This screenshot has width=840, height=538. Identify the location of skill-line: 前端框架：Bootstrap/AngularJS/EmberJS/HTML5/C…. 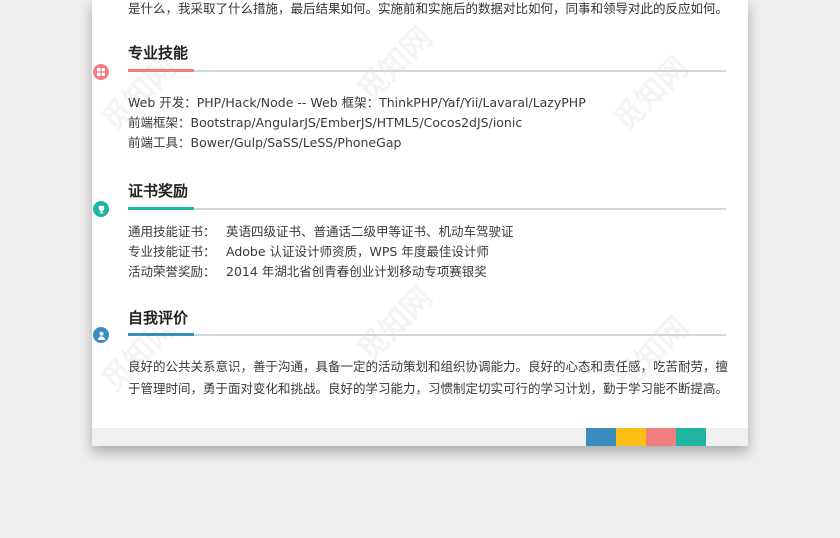
(325, 122).